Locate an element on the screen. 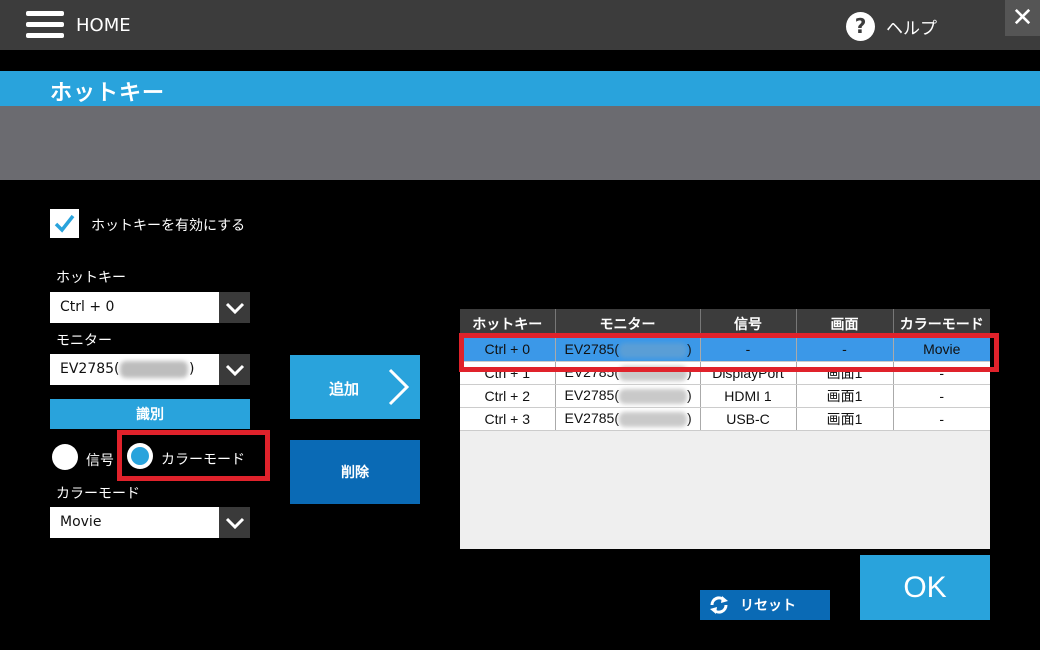 The width and height of the screenshot is (1040, 650). close-button: ✕ is located at coordinates (1022, 18).